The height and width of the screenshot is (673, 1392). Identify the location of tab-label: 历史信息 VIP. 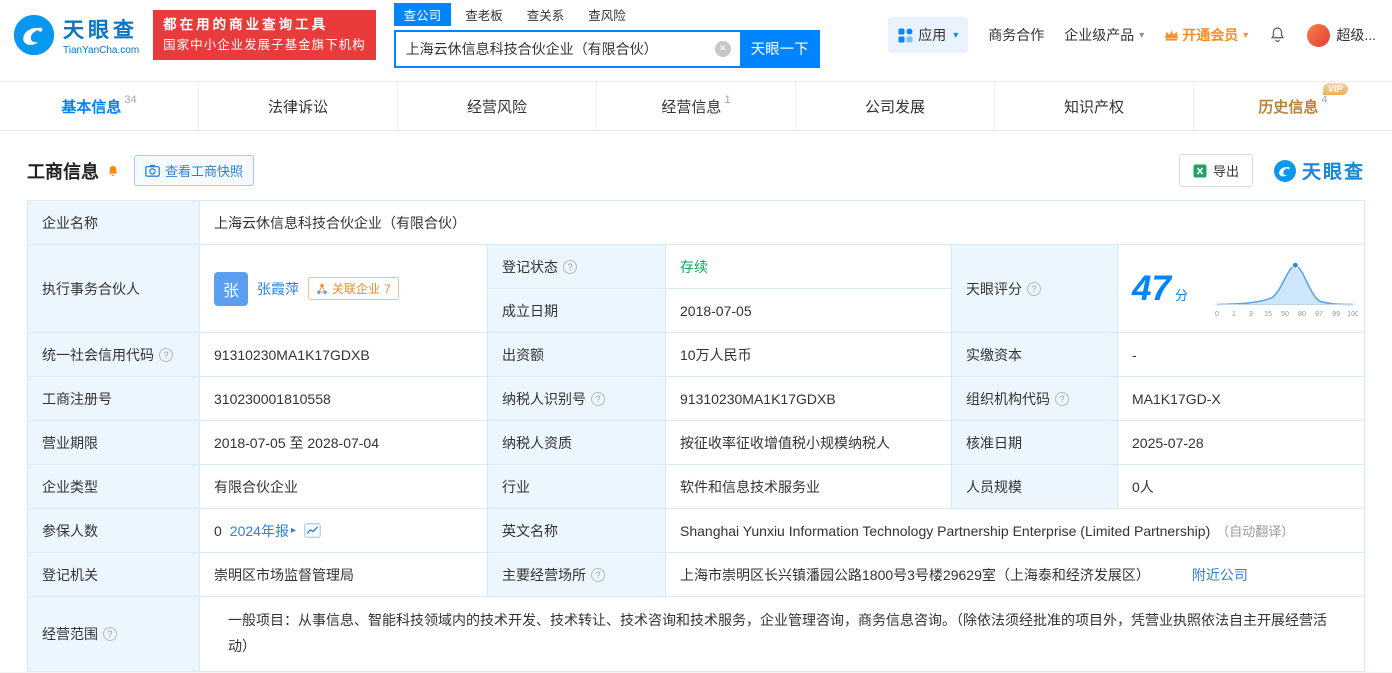
(1303, 99).